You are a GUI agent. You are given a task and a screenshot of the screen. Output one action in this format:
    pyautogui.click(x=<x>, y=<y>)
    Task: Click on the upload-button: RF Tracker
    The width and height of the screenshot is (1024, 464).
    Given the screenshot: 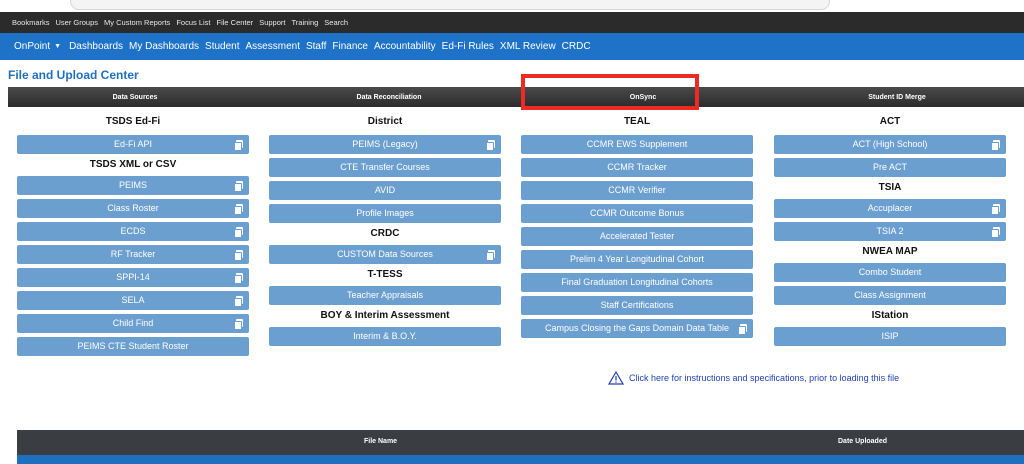 What is the action you would take?
    pyautogui.click(x=133, y=254)
    